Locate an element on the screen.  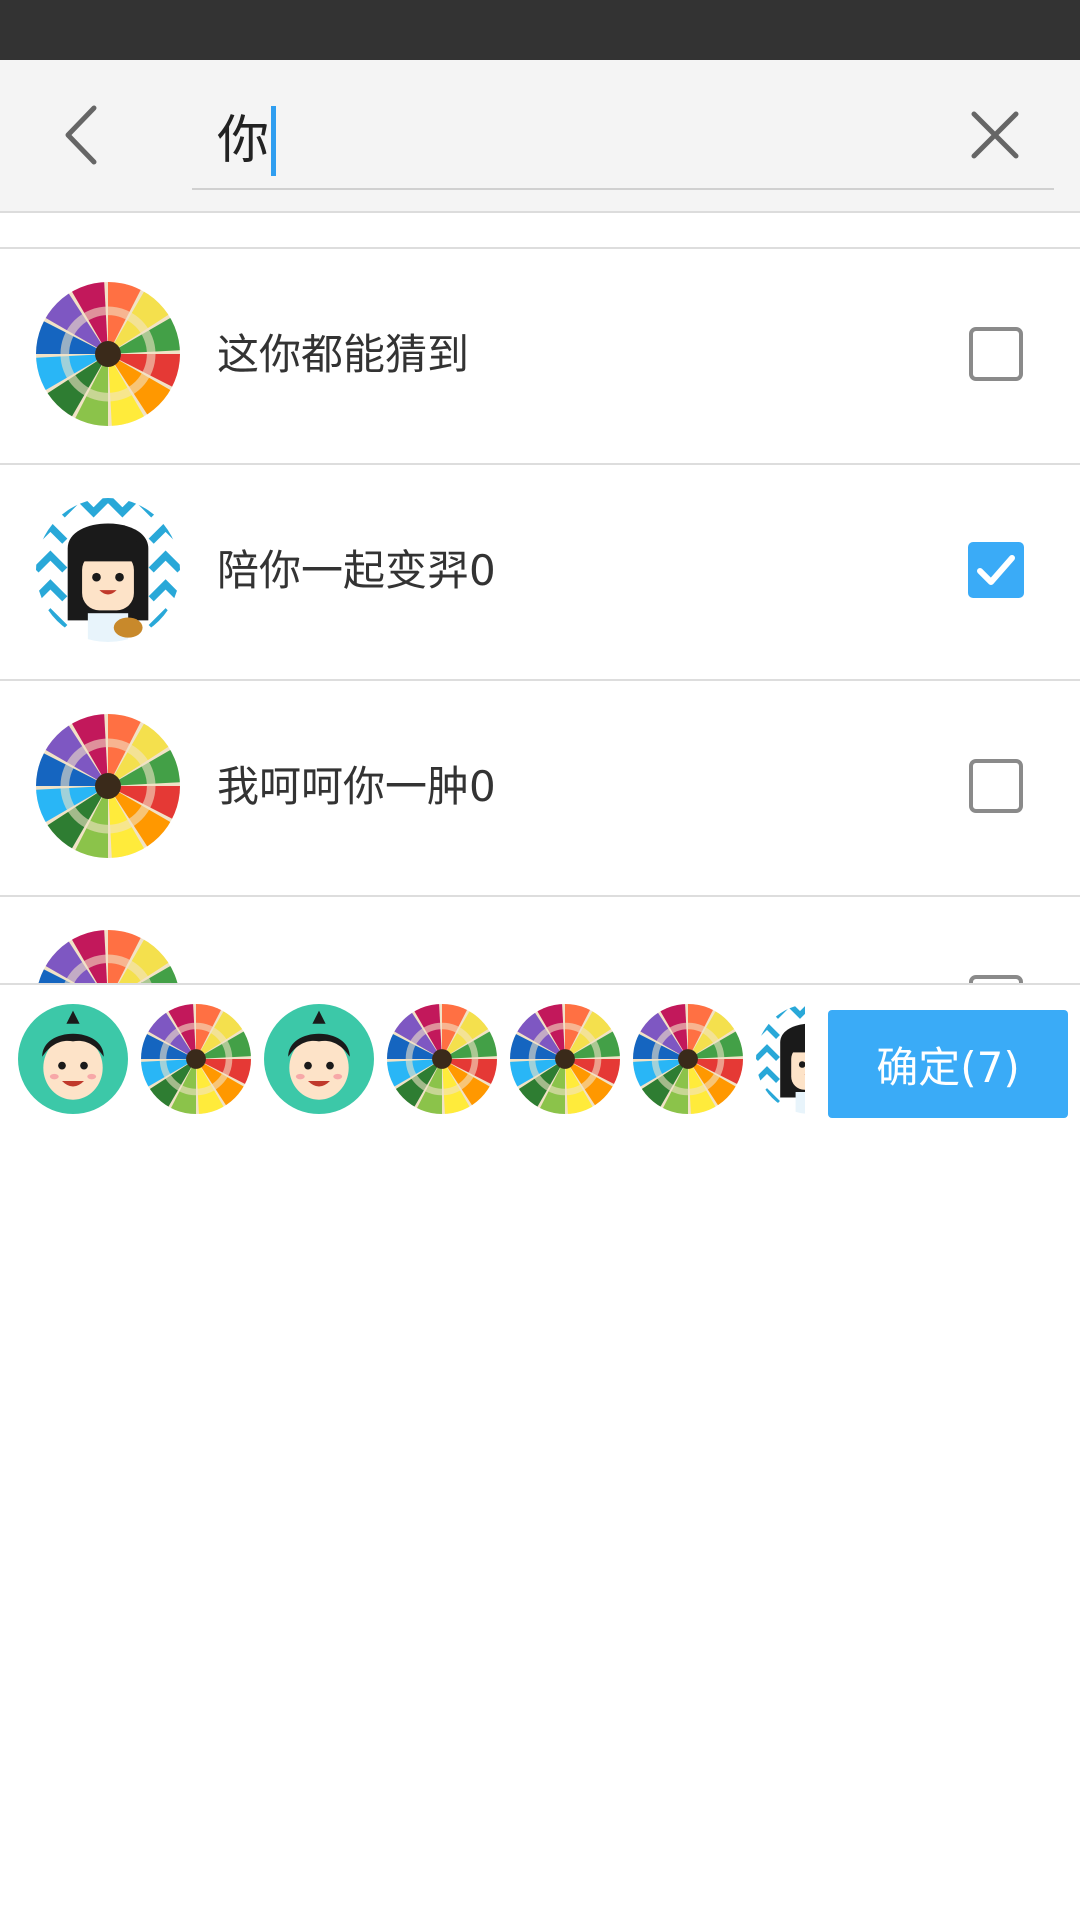
chevron-left-icon is located at coordinates (81, 135).